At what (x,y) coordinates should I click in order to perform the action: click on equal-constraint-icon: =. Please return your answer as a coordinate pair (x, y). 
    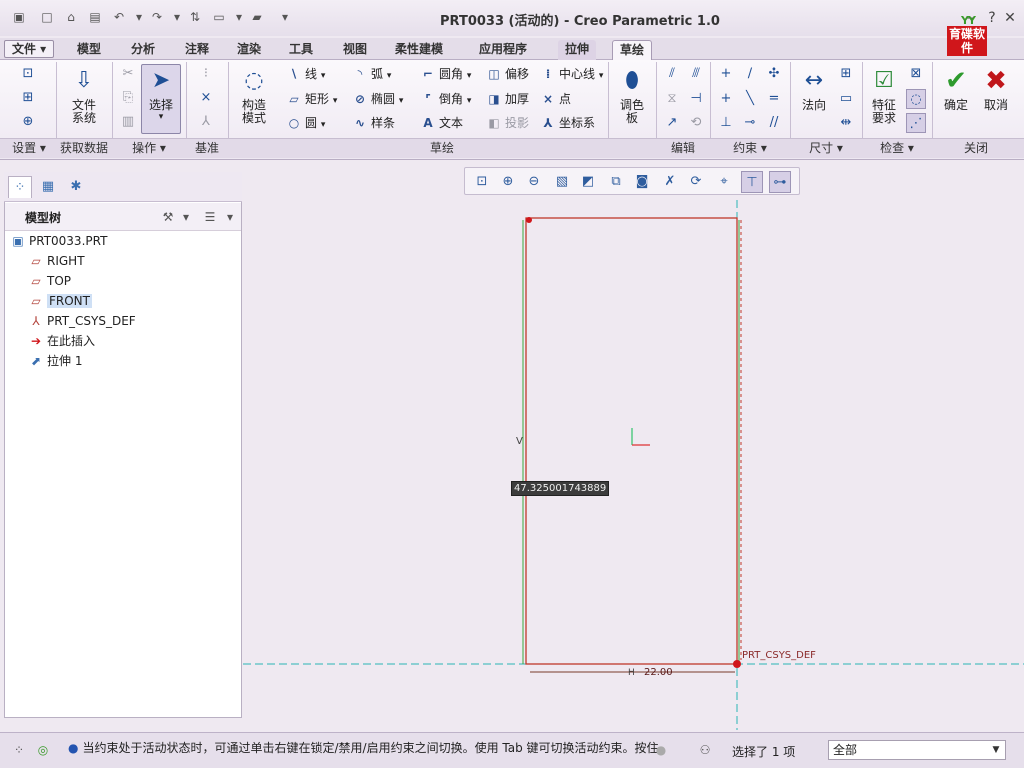
    Looking at the image, I should click on (774, 99).